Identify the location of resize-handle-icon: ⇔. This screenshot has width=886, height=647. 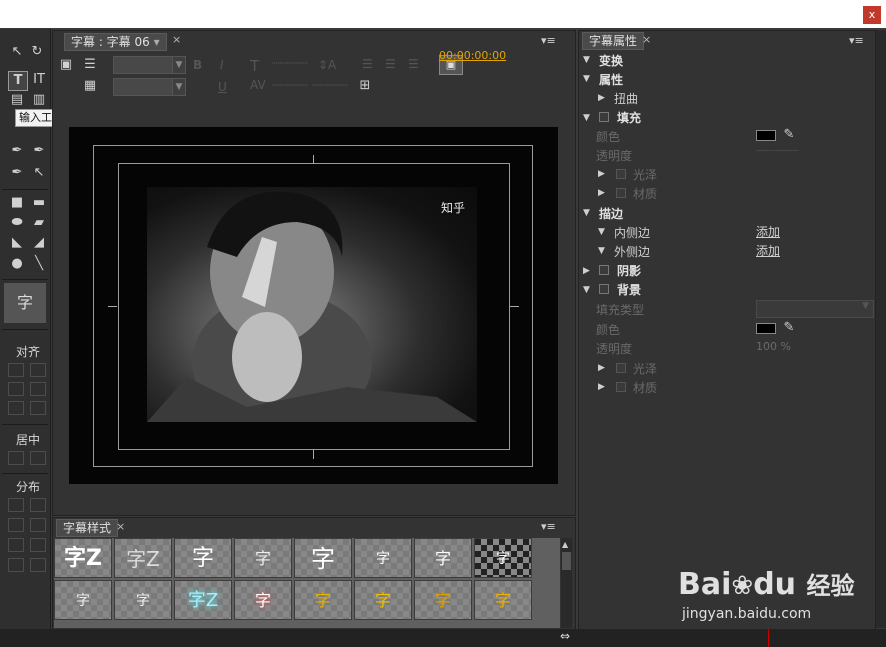
(565, 636).